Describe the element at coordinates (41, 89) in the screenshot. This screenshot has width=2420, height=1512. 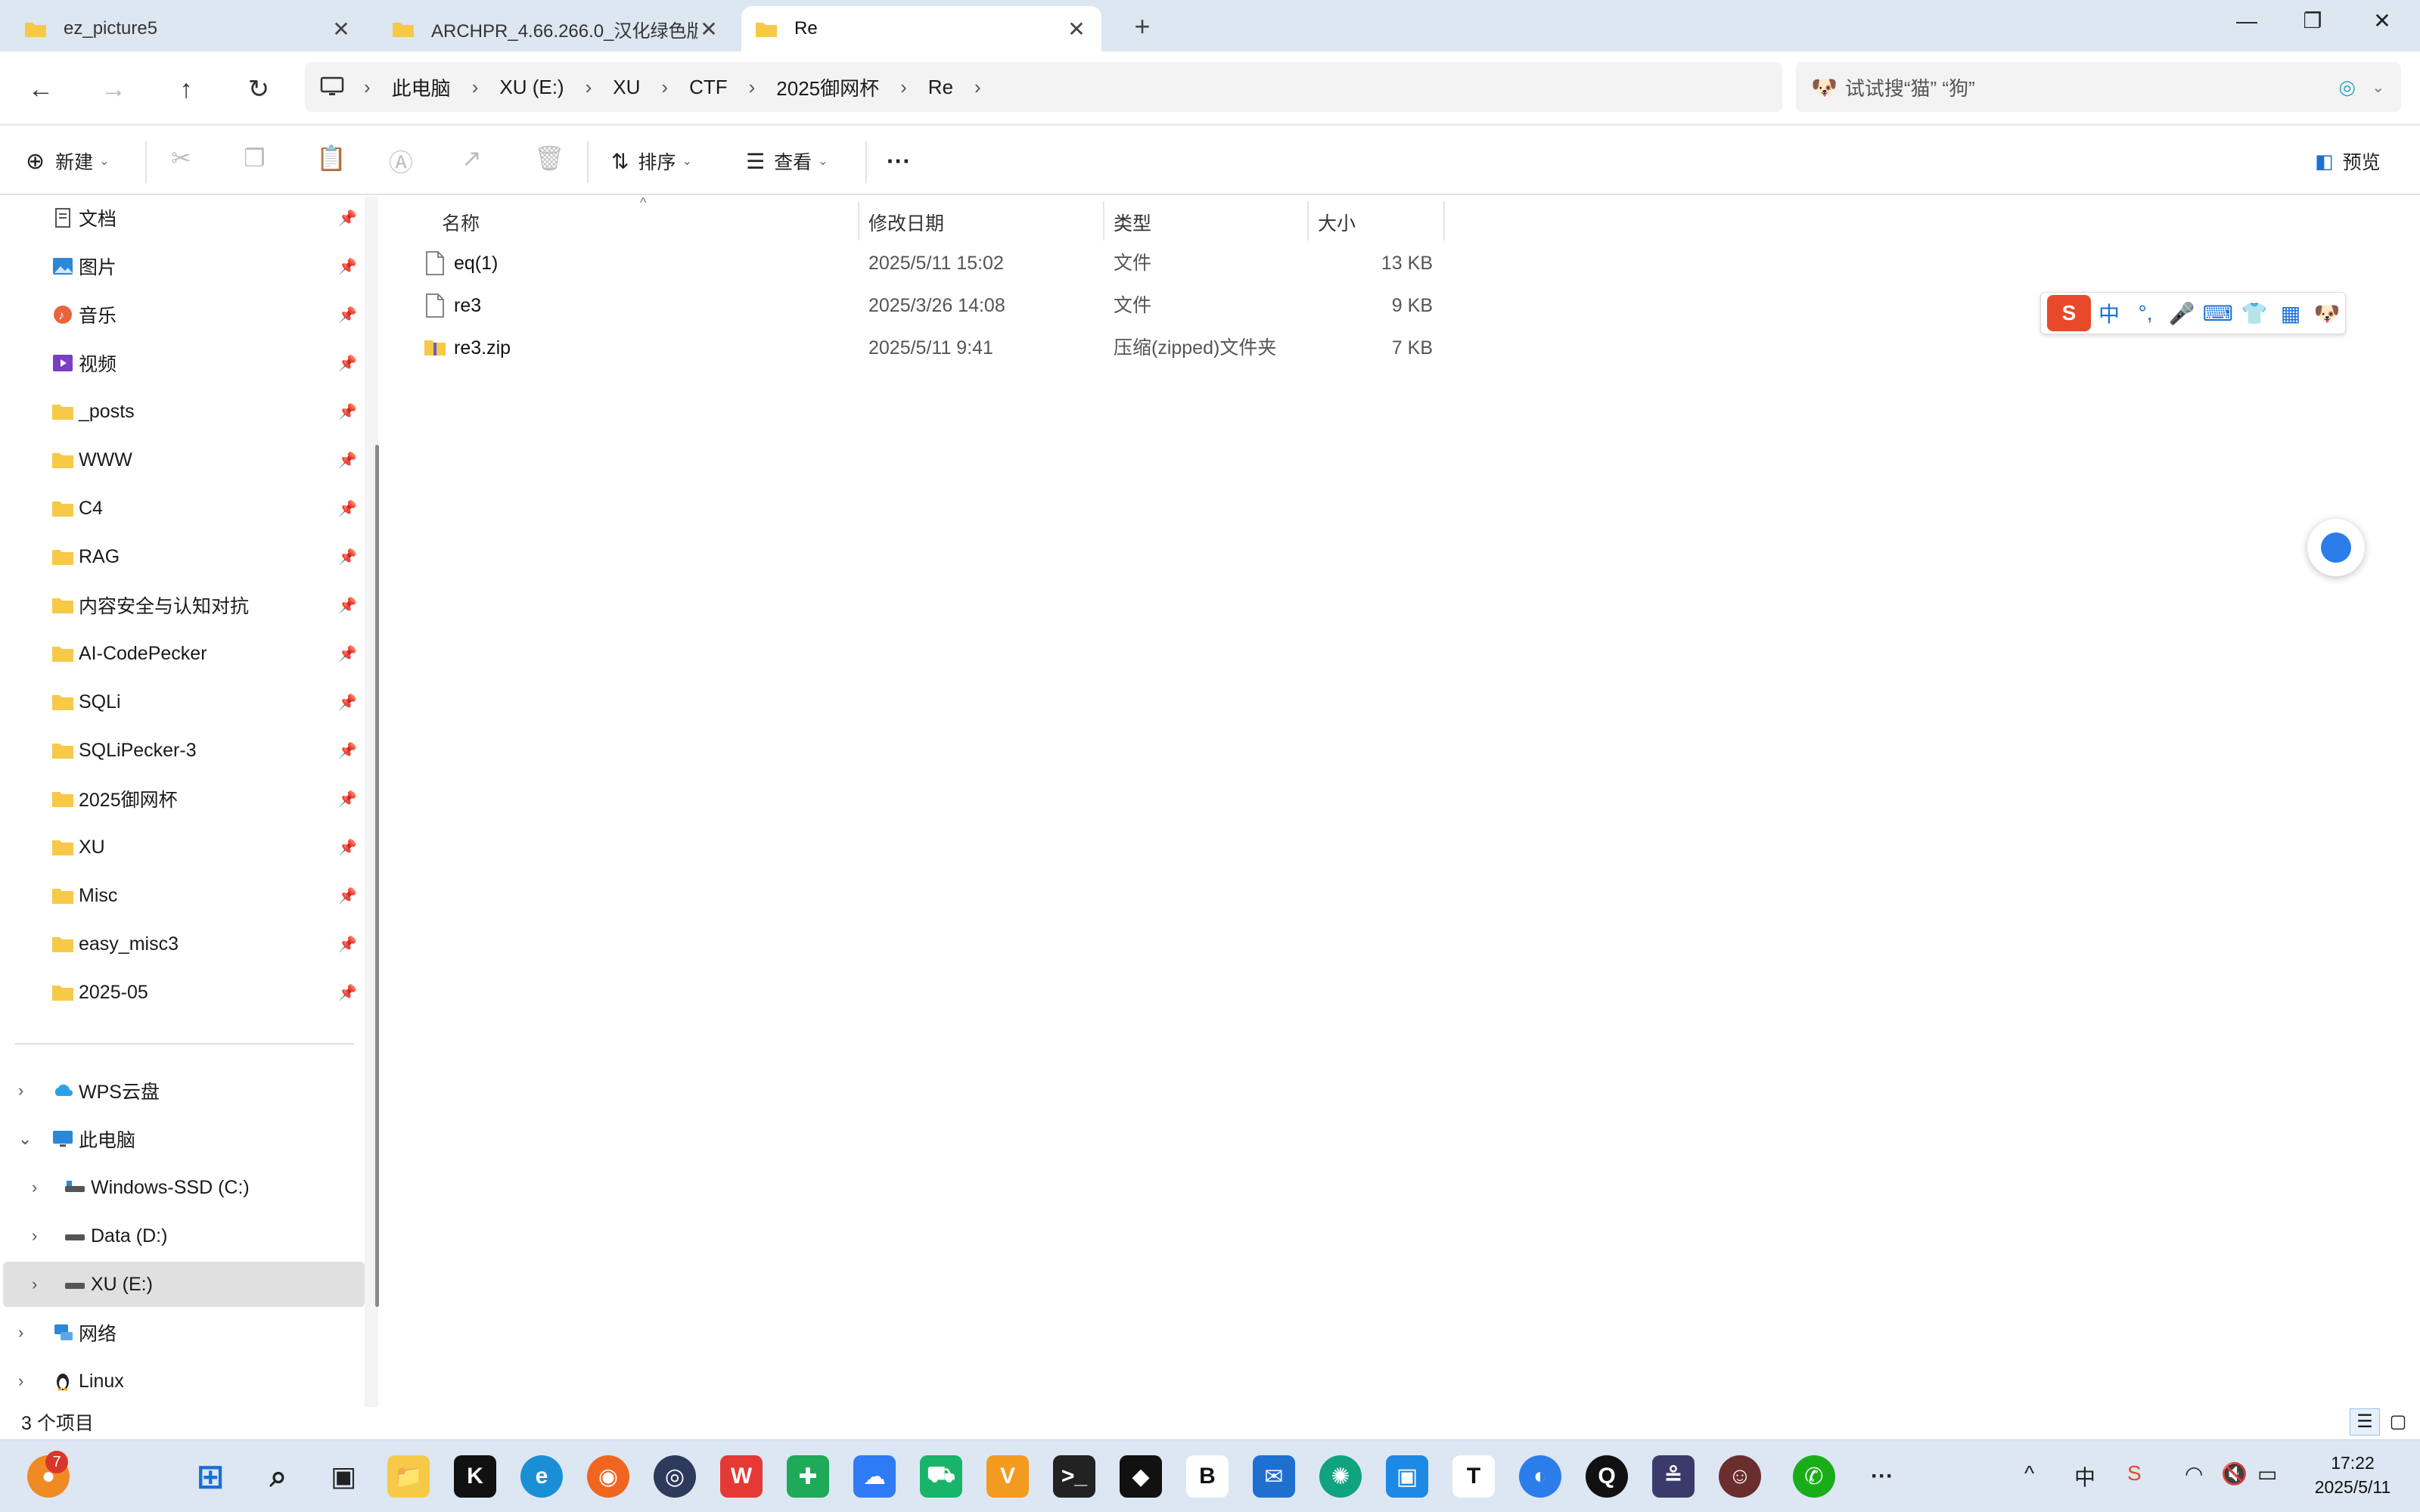
I see `back-button: ←` at that location.